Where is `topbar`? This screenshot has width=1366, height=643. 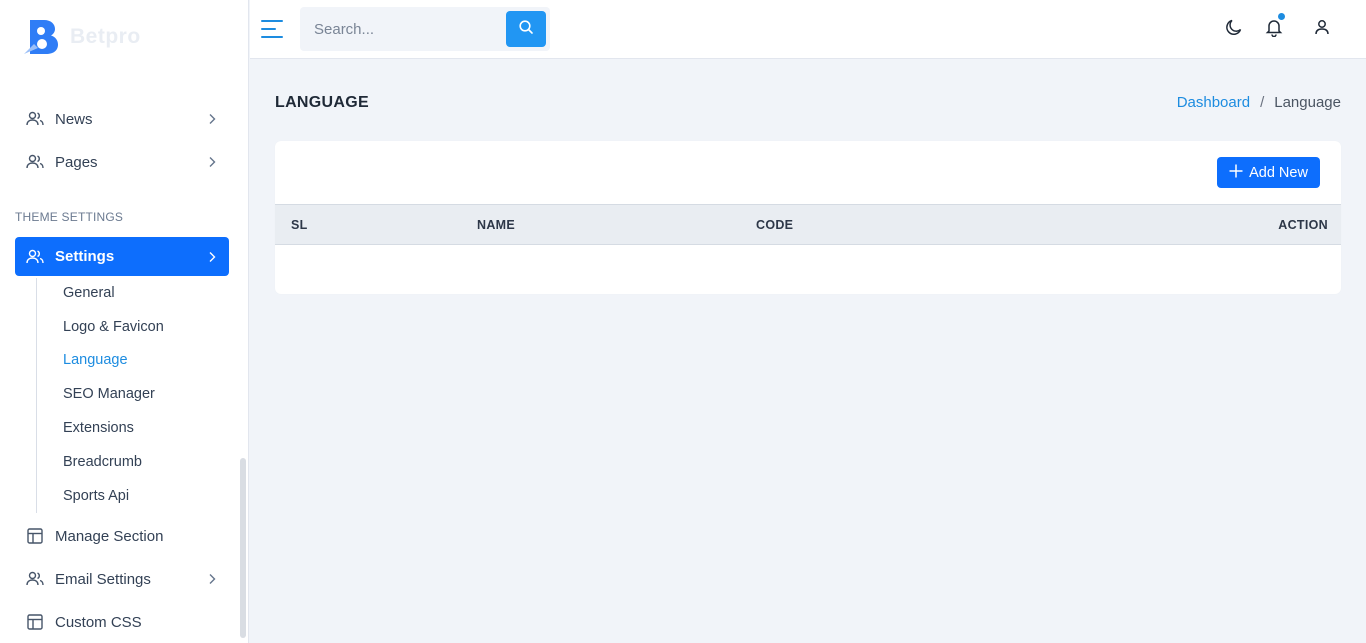
topbar is located at coordinates (808, 29).